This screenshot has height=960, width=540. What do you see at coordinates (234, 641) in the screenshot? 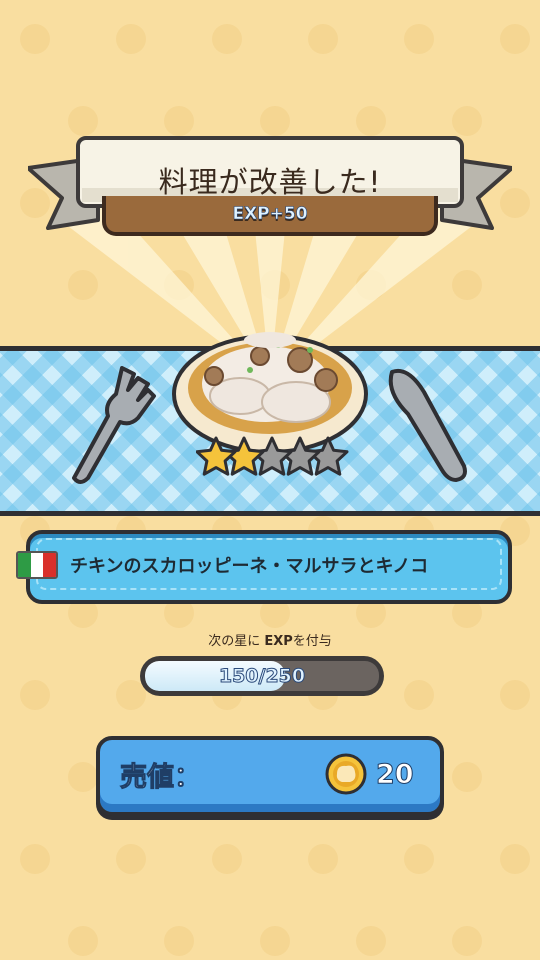
I see `next-star-label-prefix: 次の星に` at bounding box center [234, 641].